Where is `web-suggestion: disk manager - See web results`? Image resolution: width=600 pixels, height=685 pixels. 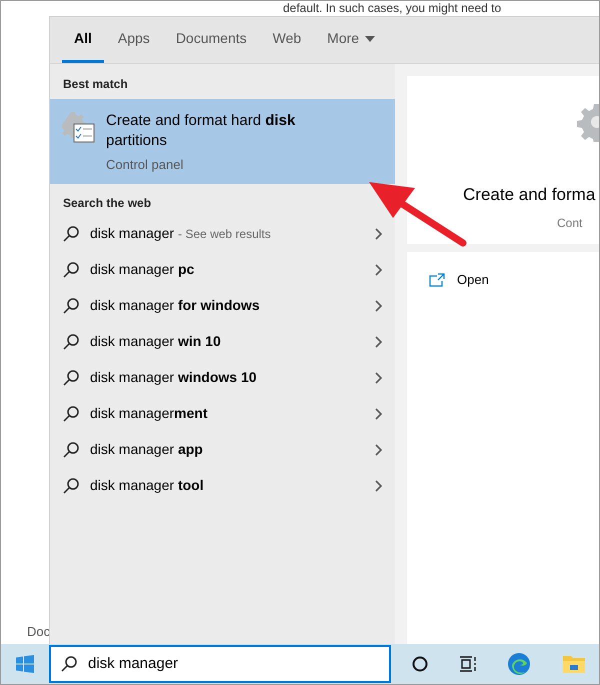
web-suggestion: disk manager - See web results is located at coordinates (222, 234).